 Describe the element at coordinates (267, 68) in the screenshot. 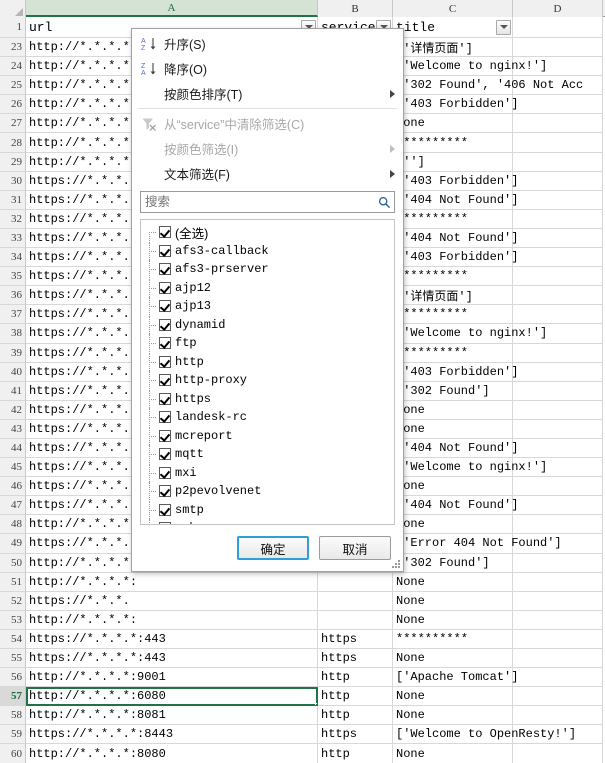

I see `menu-item-sort_desc: Z A 降序(O)` at that location.